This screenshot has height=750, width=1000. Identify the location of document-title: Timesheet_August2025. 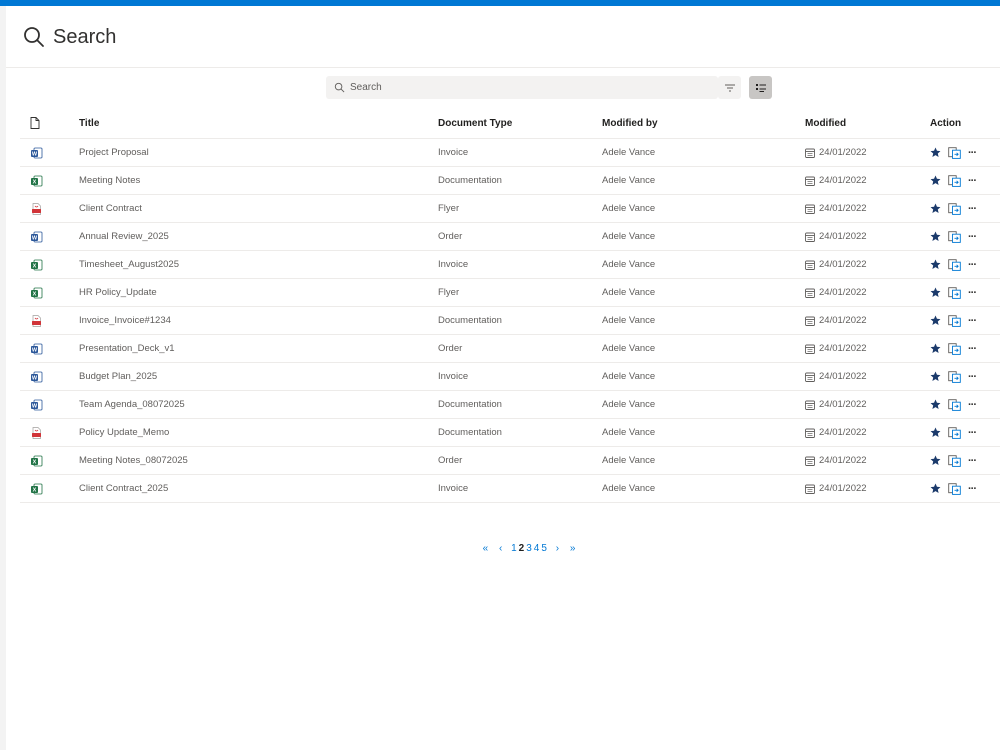
(129, 264).